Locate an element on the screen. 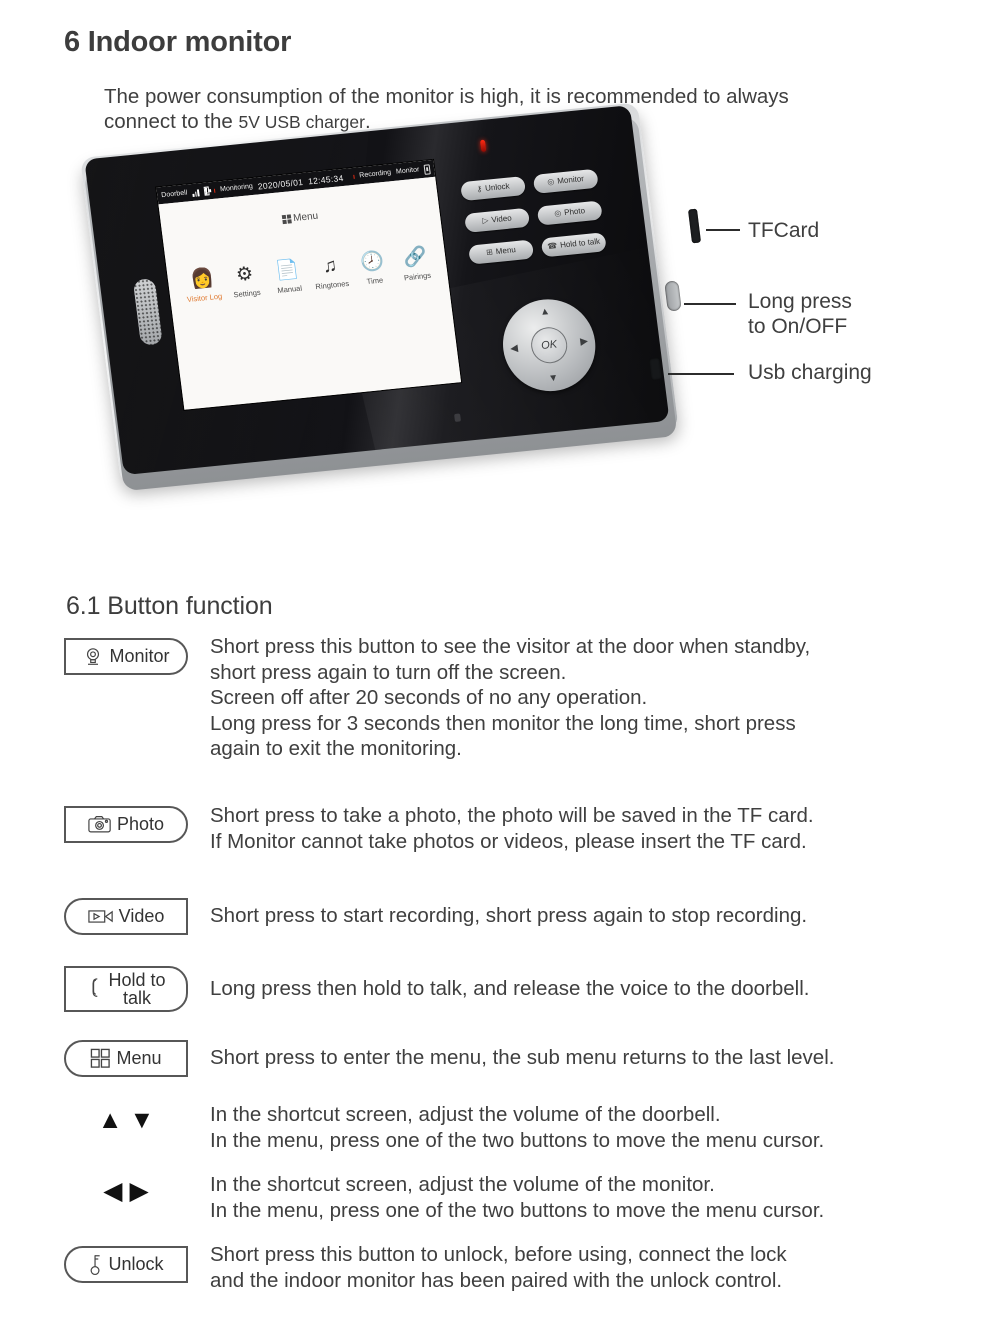 The height and width of the screenshot is (1332, 1000). visitor-person-icon: 👩 is located at coordinates (202, 278).